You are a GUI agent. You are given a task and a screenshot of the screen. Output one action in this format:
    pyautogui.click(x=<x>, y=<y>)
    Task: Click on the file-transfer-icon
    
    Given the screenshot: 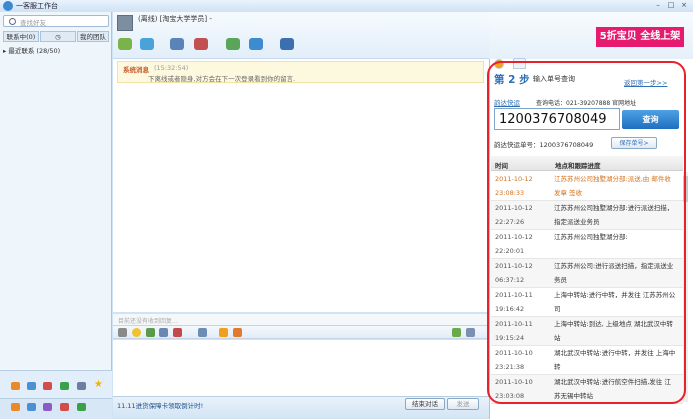 What is the action you would take?
    pyautogui.click(x=147, y=44)
    